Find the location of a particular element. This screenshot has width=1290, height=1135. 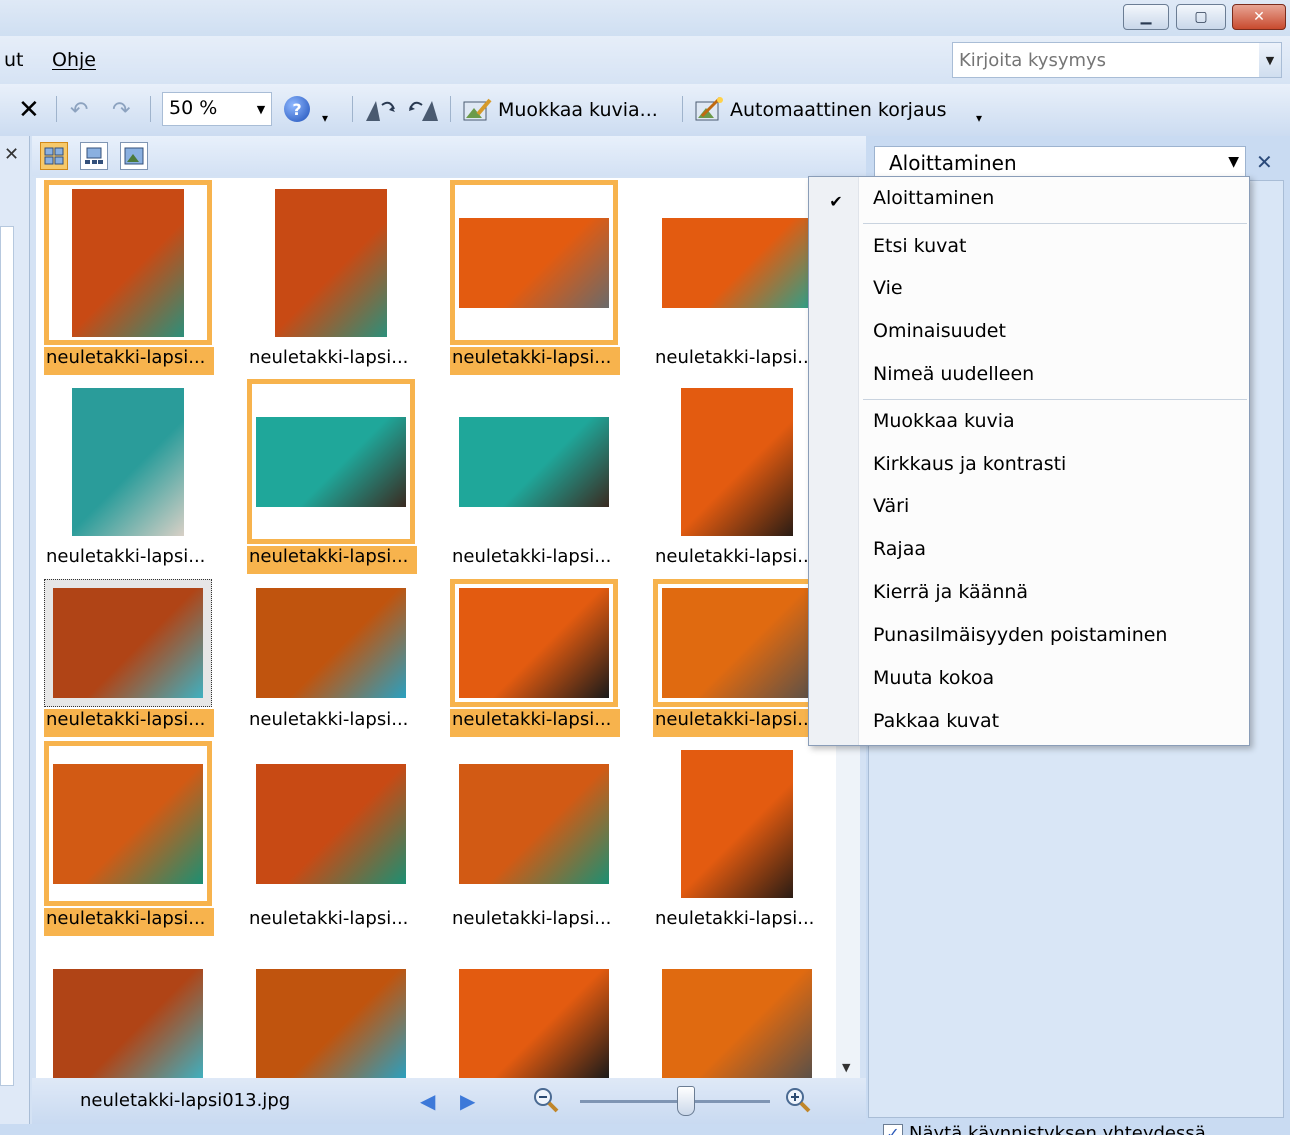

menu-item-3: Ominaisuudet is located at coordinates (939, 331).